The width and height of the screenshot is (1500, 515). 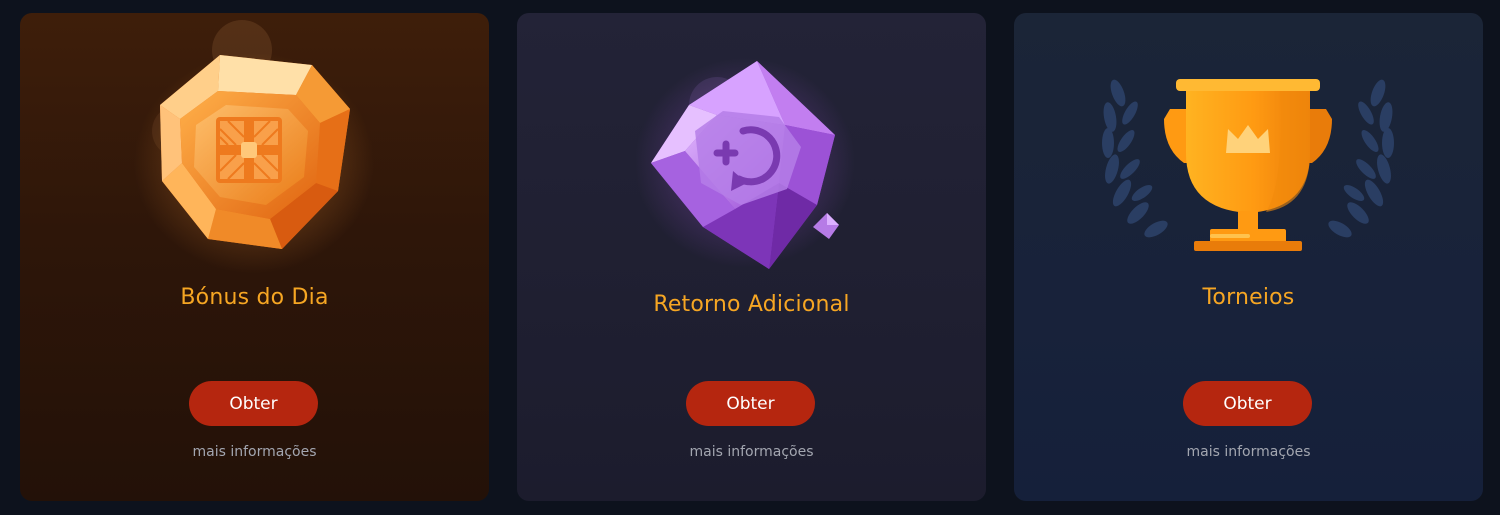 I want to click on card-title: Bónus do Dia, so click(x=254, y=297).